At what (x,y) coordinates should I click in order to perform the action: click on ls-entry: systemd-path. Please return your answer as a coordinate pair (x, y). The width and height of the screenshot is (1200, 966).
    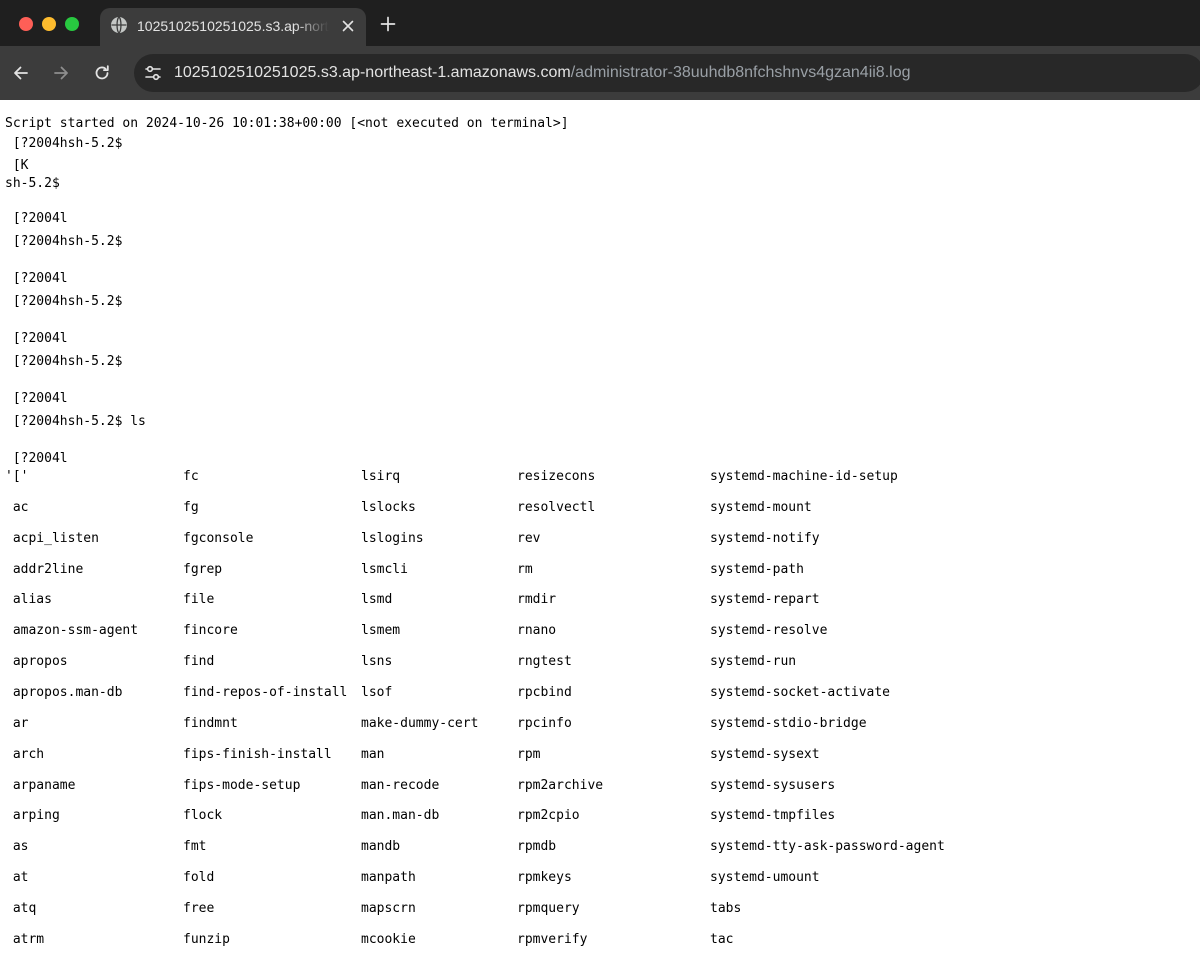
    Looking at the image, I should click on (757, 569).